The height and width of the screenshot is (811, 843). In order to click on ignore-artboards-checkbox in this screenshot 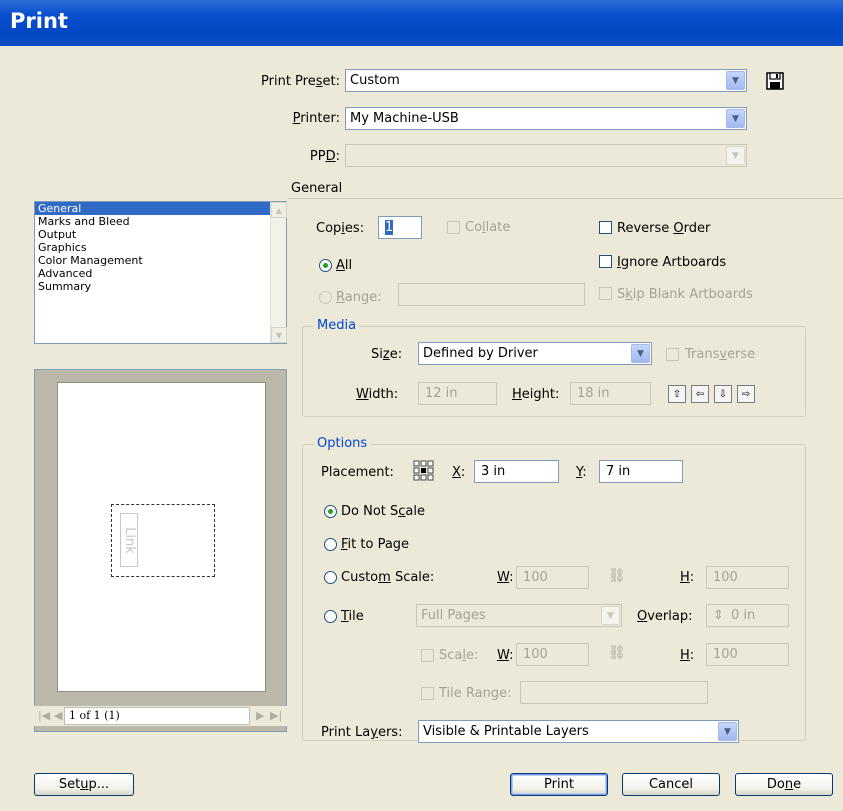, I will do `click(605, 261)`.